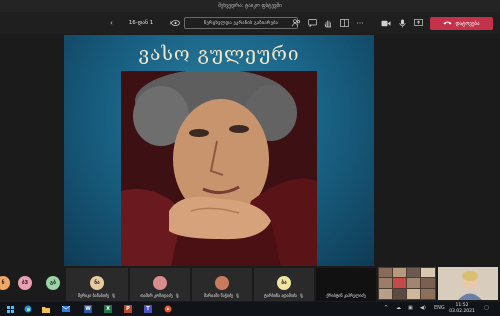  I want to click on slide-title: ვასო გულეური, so click(219, 54).